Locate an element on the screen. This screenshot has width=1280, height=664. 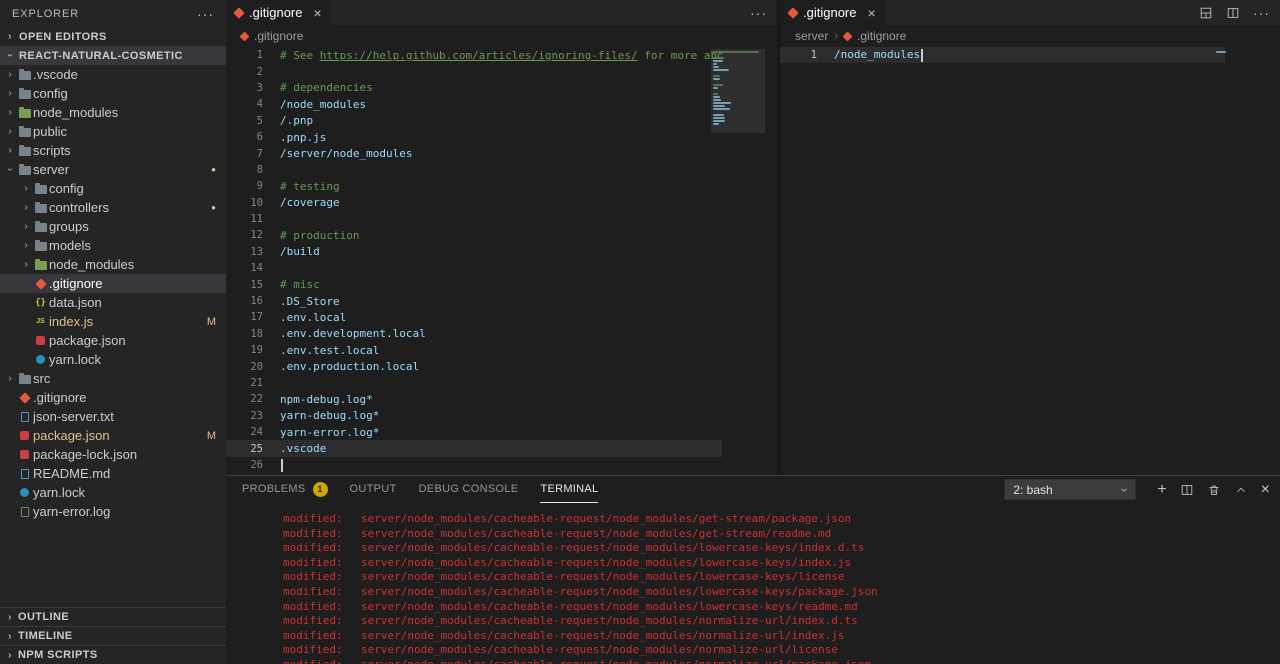
tab-gitignore-server: .gitignore × is located at coordinates (832, 12).